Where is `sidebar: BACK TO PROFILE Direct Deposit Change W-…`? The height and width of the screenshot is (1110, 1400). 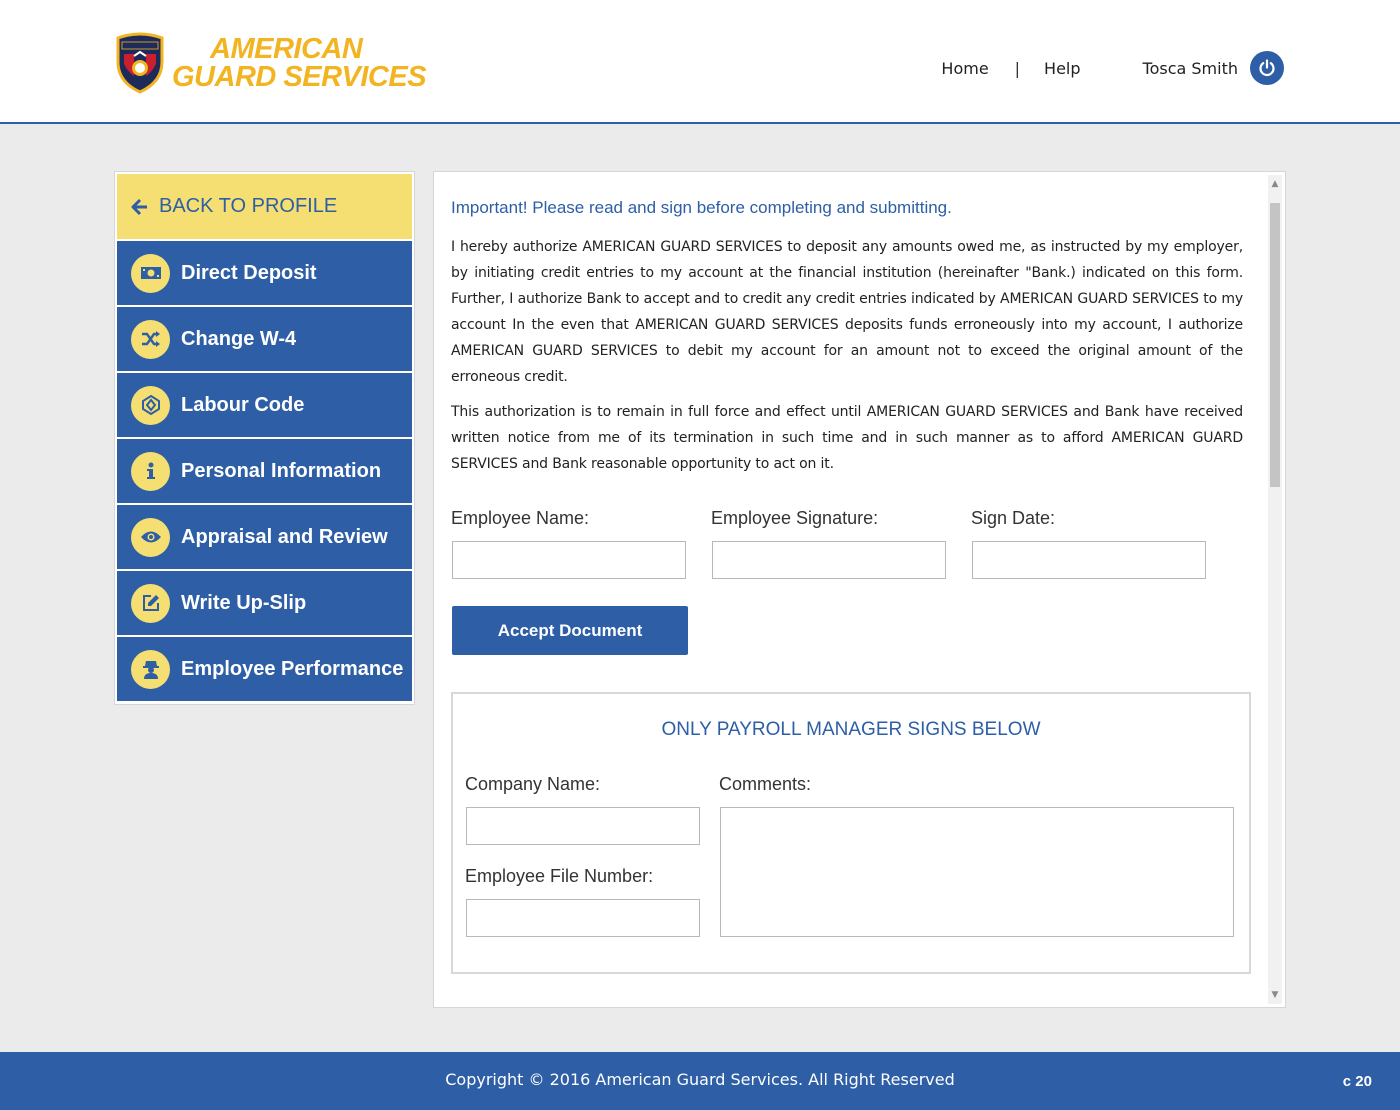
sidebar: BACK TO PROFILE Direct Deposit Change W-… is located at coordinates (264, 438).